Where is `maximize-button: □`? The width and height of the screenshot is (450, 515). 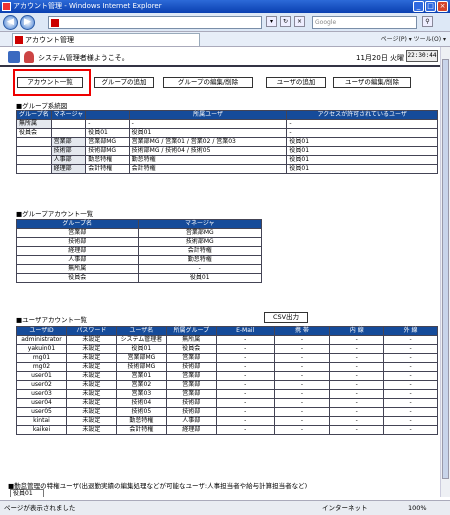 maximize-button: □ is located at coordinates (430, 6).